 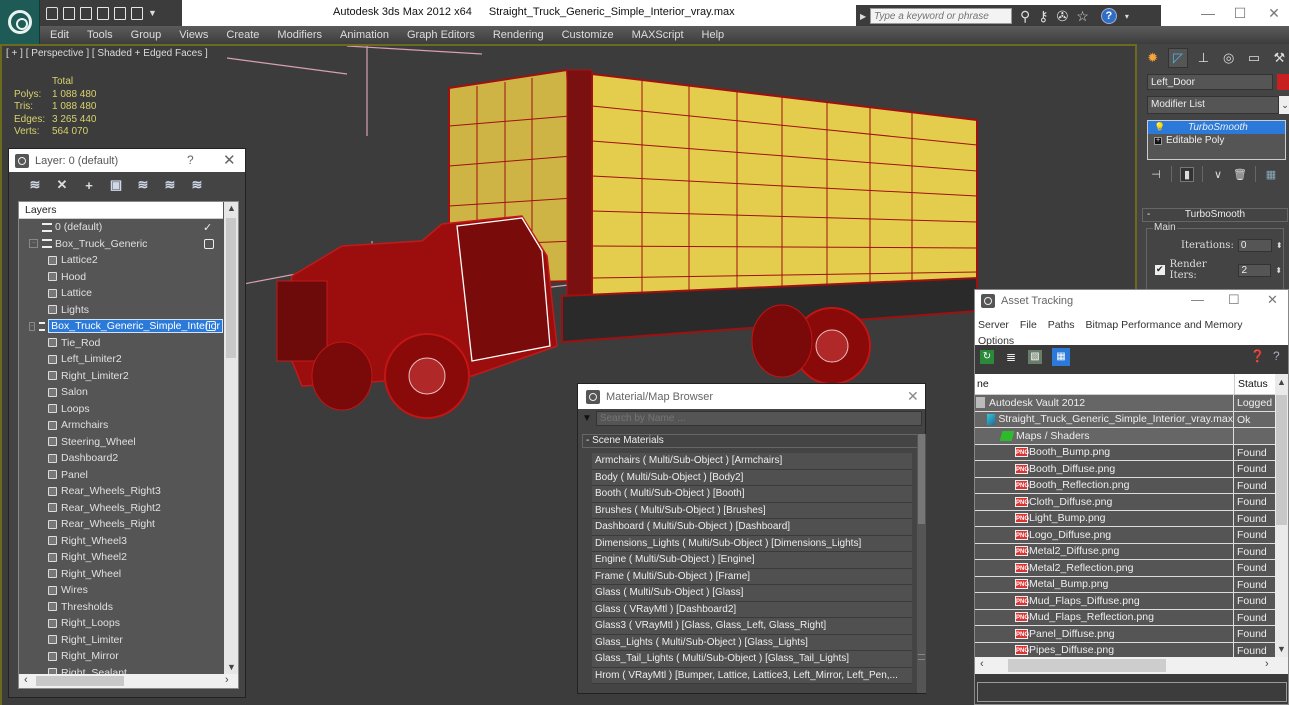 I want to click on asset-row: PNG Mud_Flaps_Diffuse.png Found, so click(x=1125, y=601).